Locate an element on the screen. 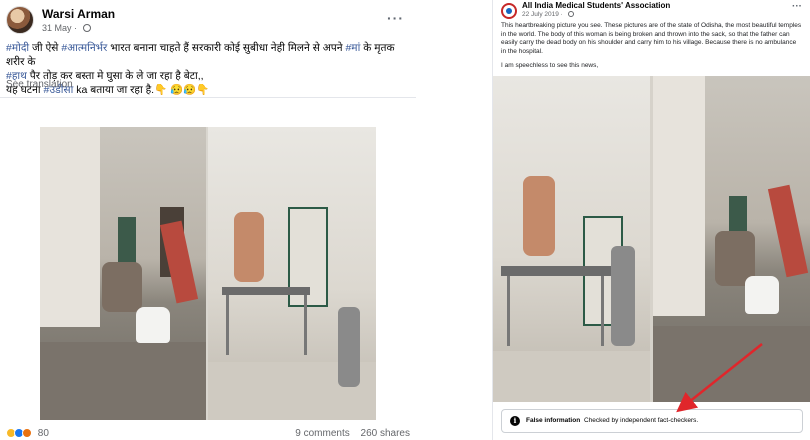  author-name: All India Medical Students' Association is located at coordinates (596, 5).